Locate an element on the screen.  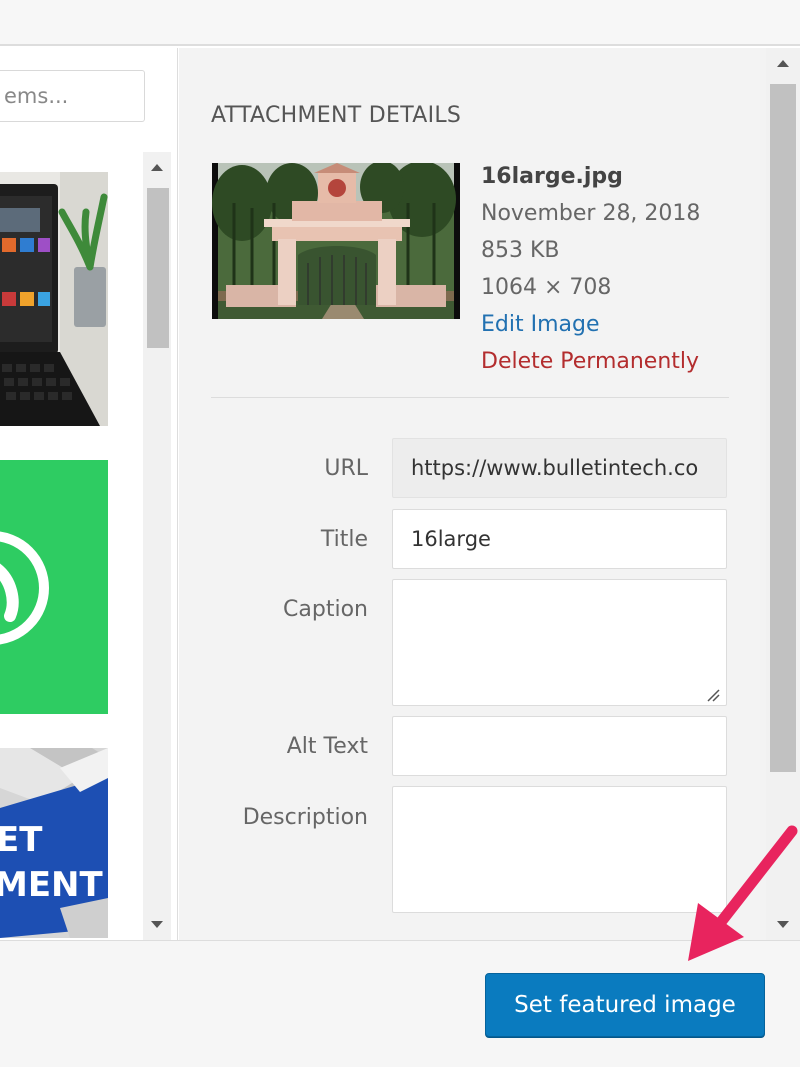
edit-image-link: Edit Image is located at coordinates (590, 324).